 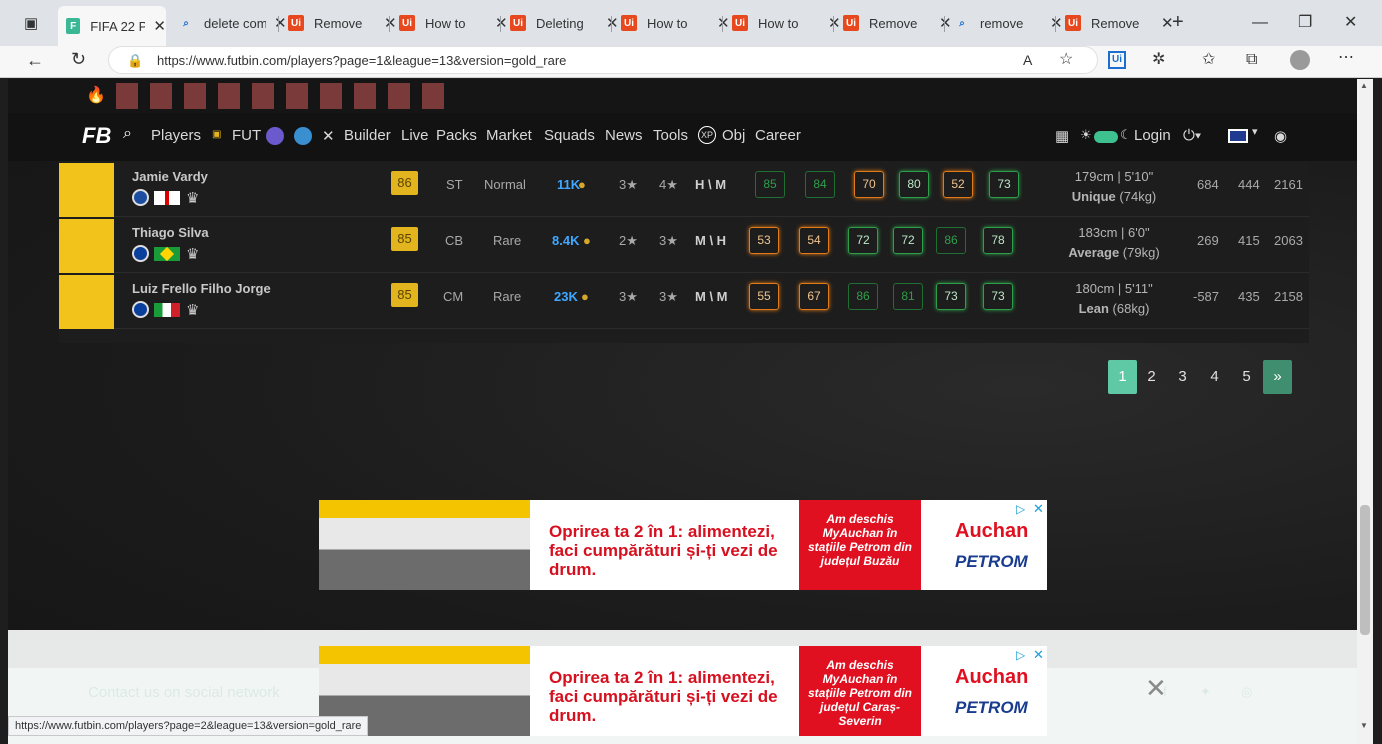 What do you see at coordinates (415, 135) in the screenshot?
I see `nav-live: Live` at bounding box center [415, 135].